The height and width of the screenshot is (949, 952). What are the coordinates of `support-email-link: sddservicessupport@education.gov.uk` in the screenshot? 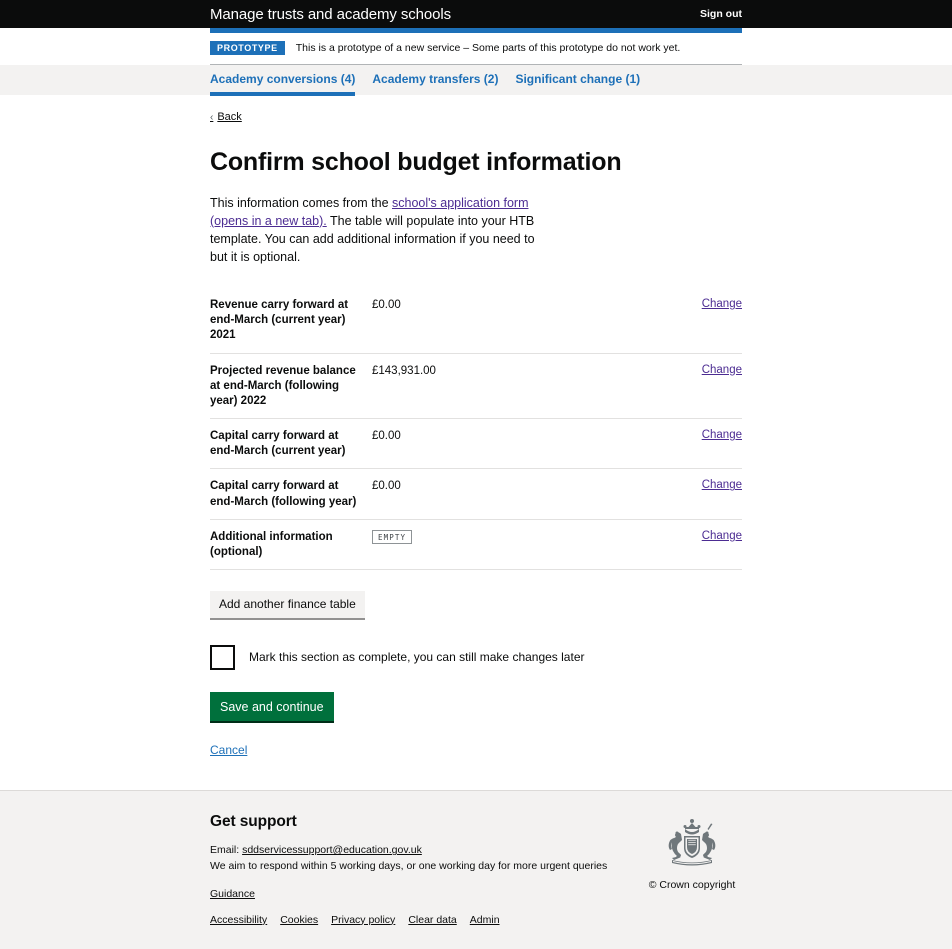 It's located at (332, 850).